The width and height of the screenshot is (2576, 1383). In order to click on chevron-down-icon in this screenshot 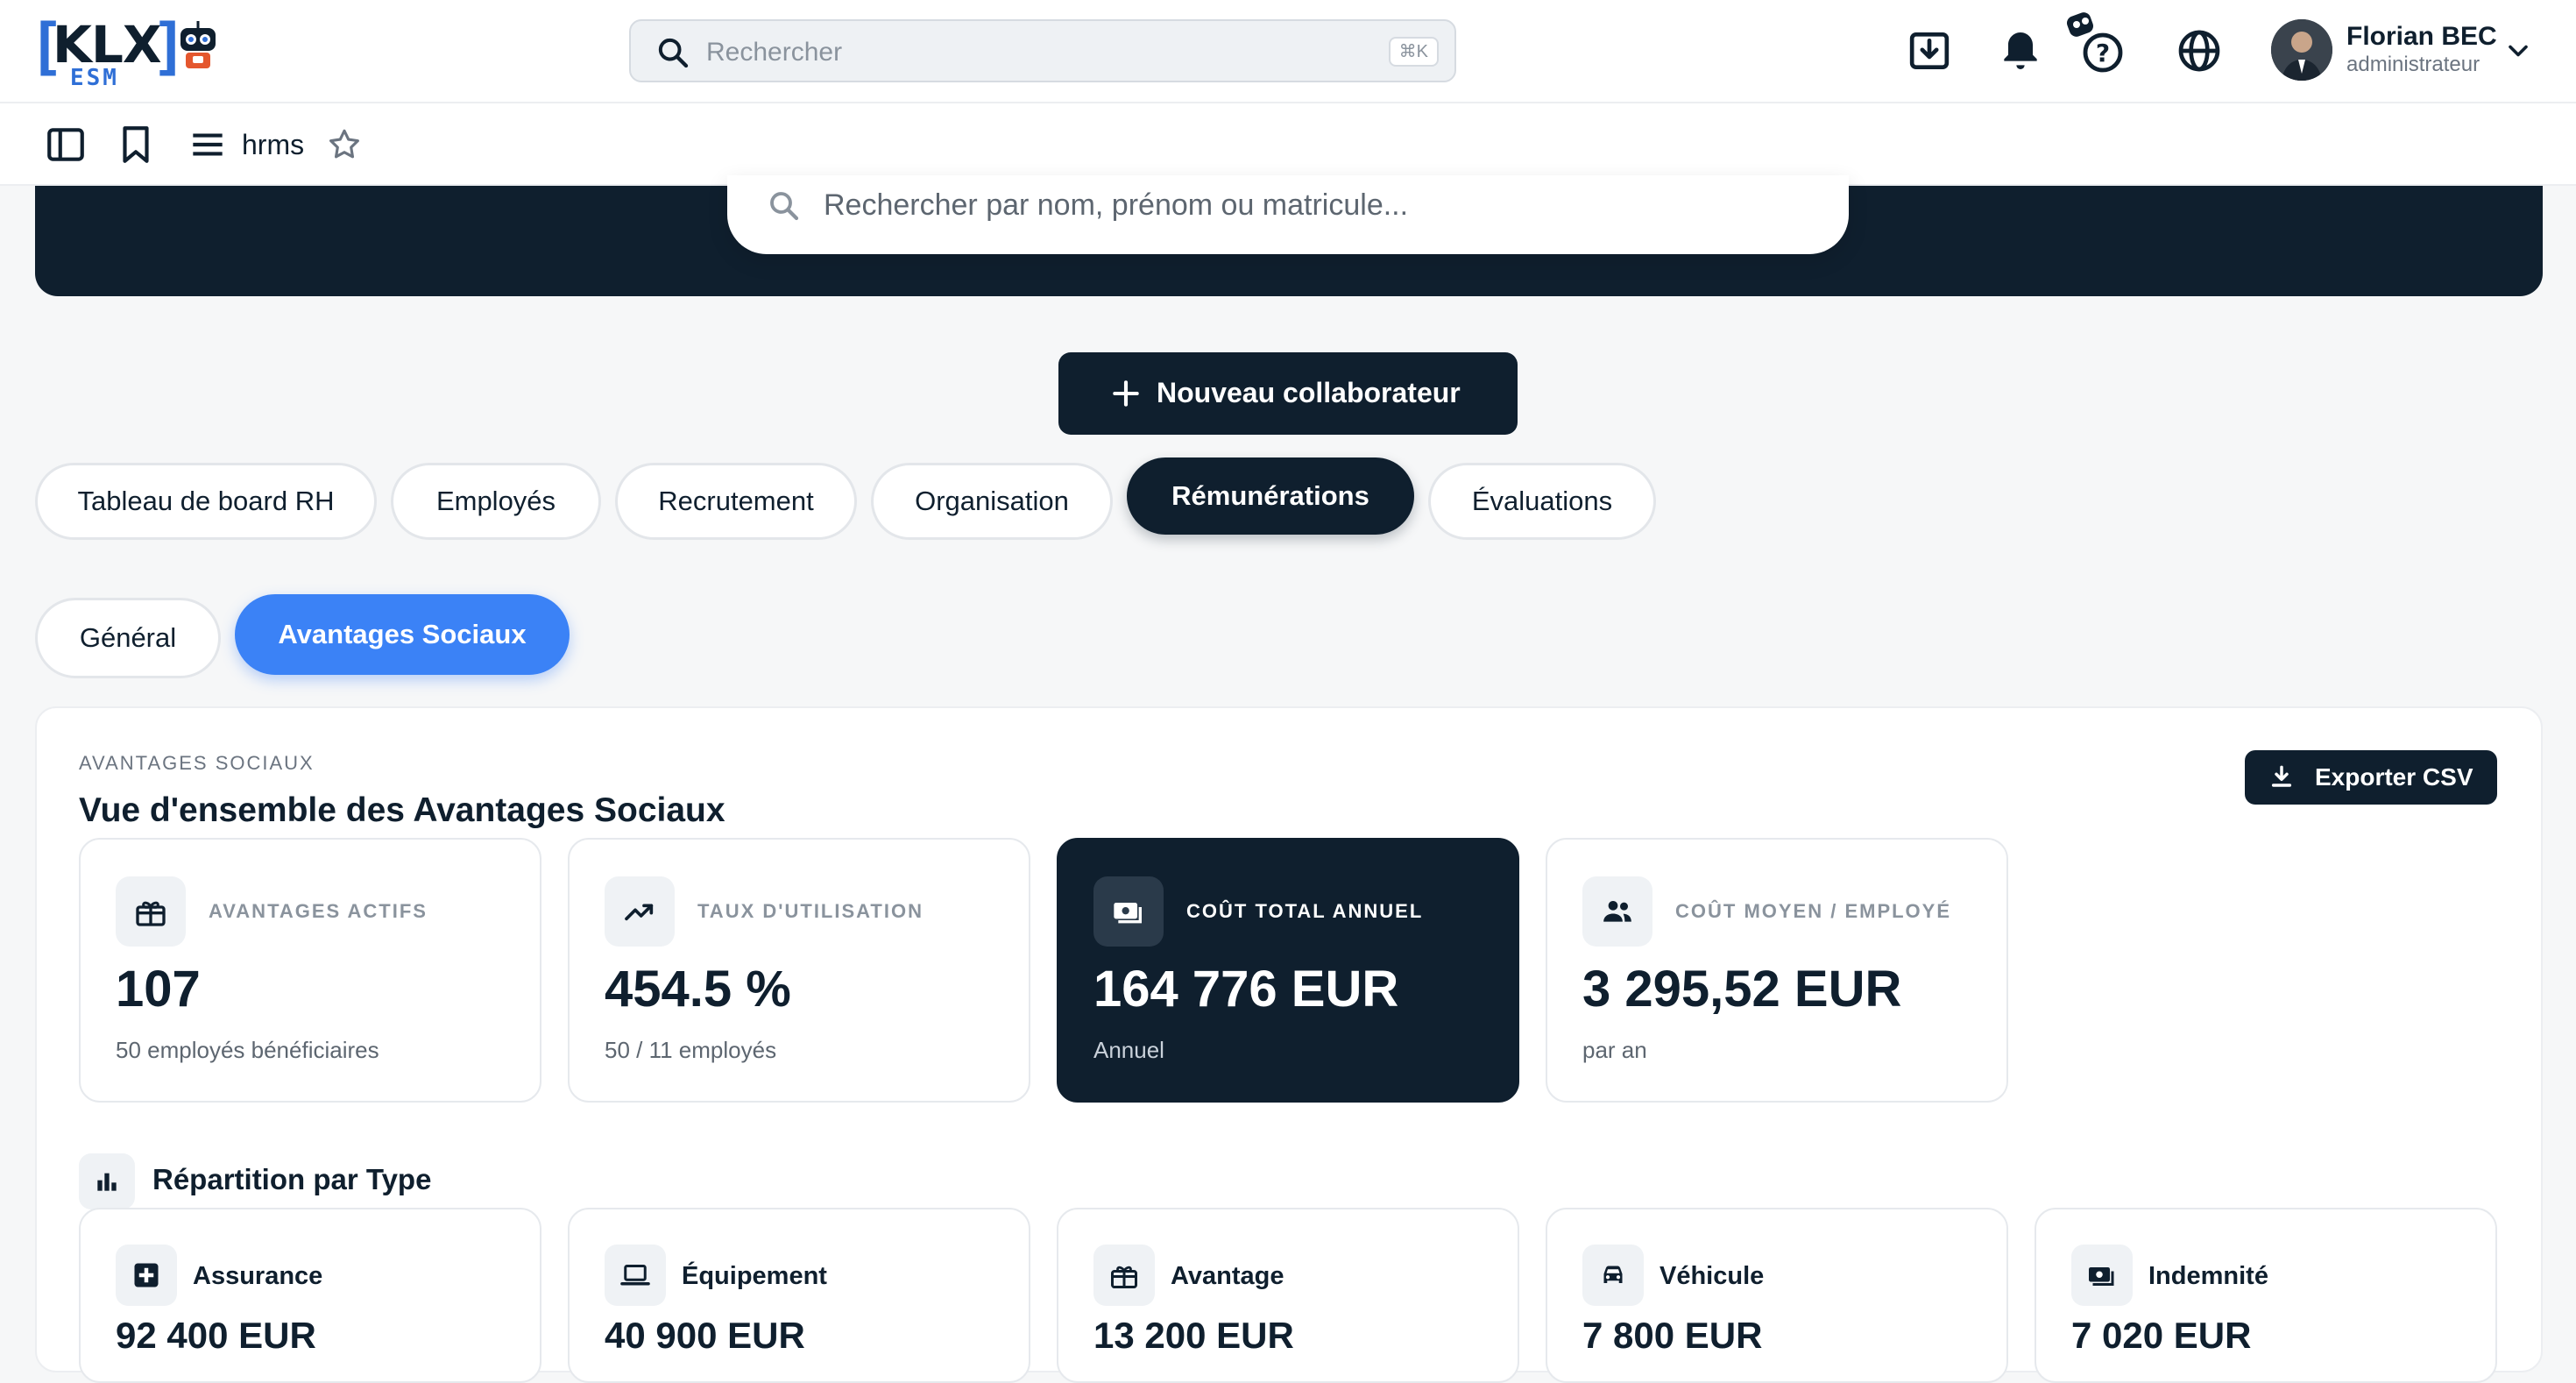, I will do `click(2518, 51)`.